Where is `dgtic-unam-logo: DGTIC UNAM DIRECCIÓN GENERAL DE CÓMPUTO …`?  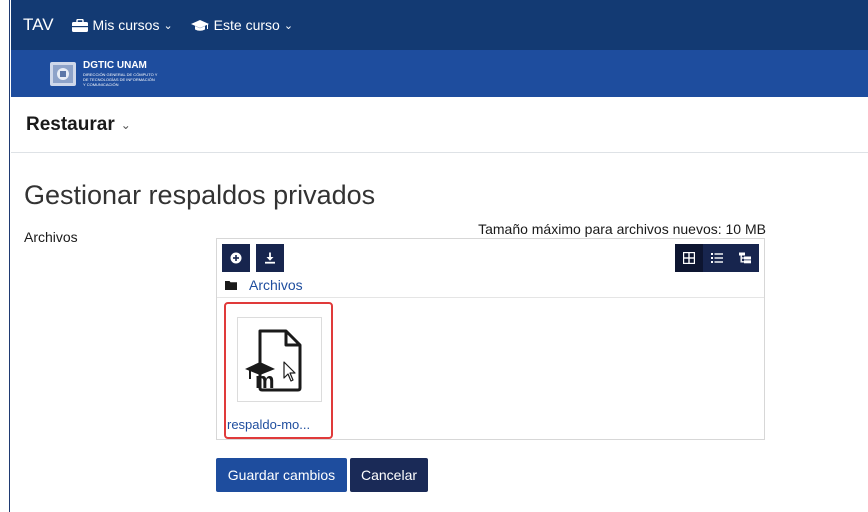 dgtic-unam-logo: DGTIC UNAM DIRECCIÓN GENERAL DE CÓMPUTO … is located at coordinates (103, 73).